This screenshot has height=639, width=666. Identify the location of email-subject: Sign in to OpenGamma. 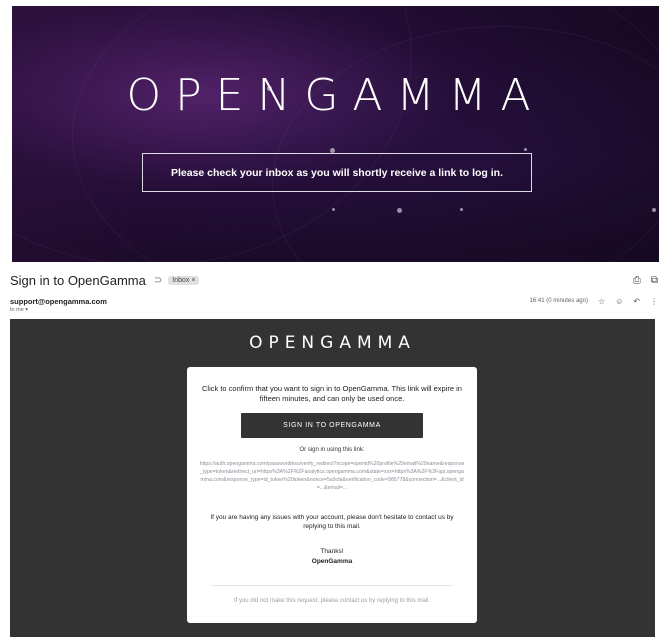
(78, 280).